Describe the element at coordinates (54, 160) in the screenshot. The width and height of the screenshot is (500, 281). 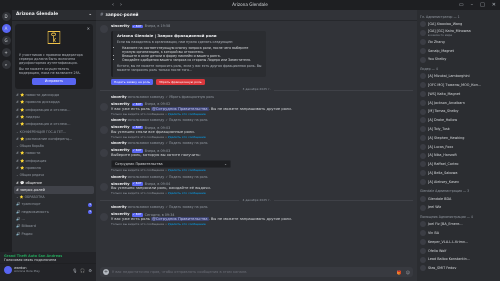
I see `channel-item: # ⭐ инфорация` at that location.